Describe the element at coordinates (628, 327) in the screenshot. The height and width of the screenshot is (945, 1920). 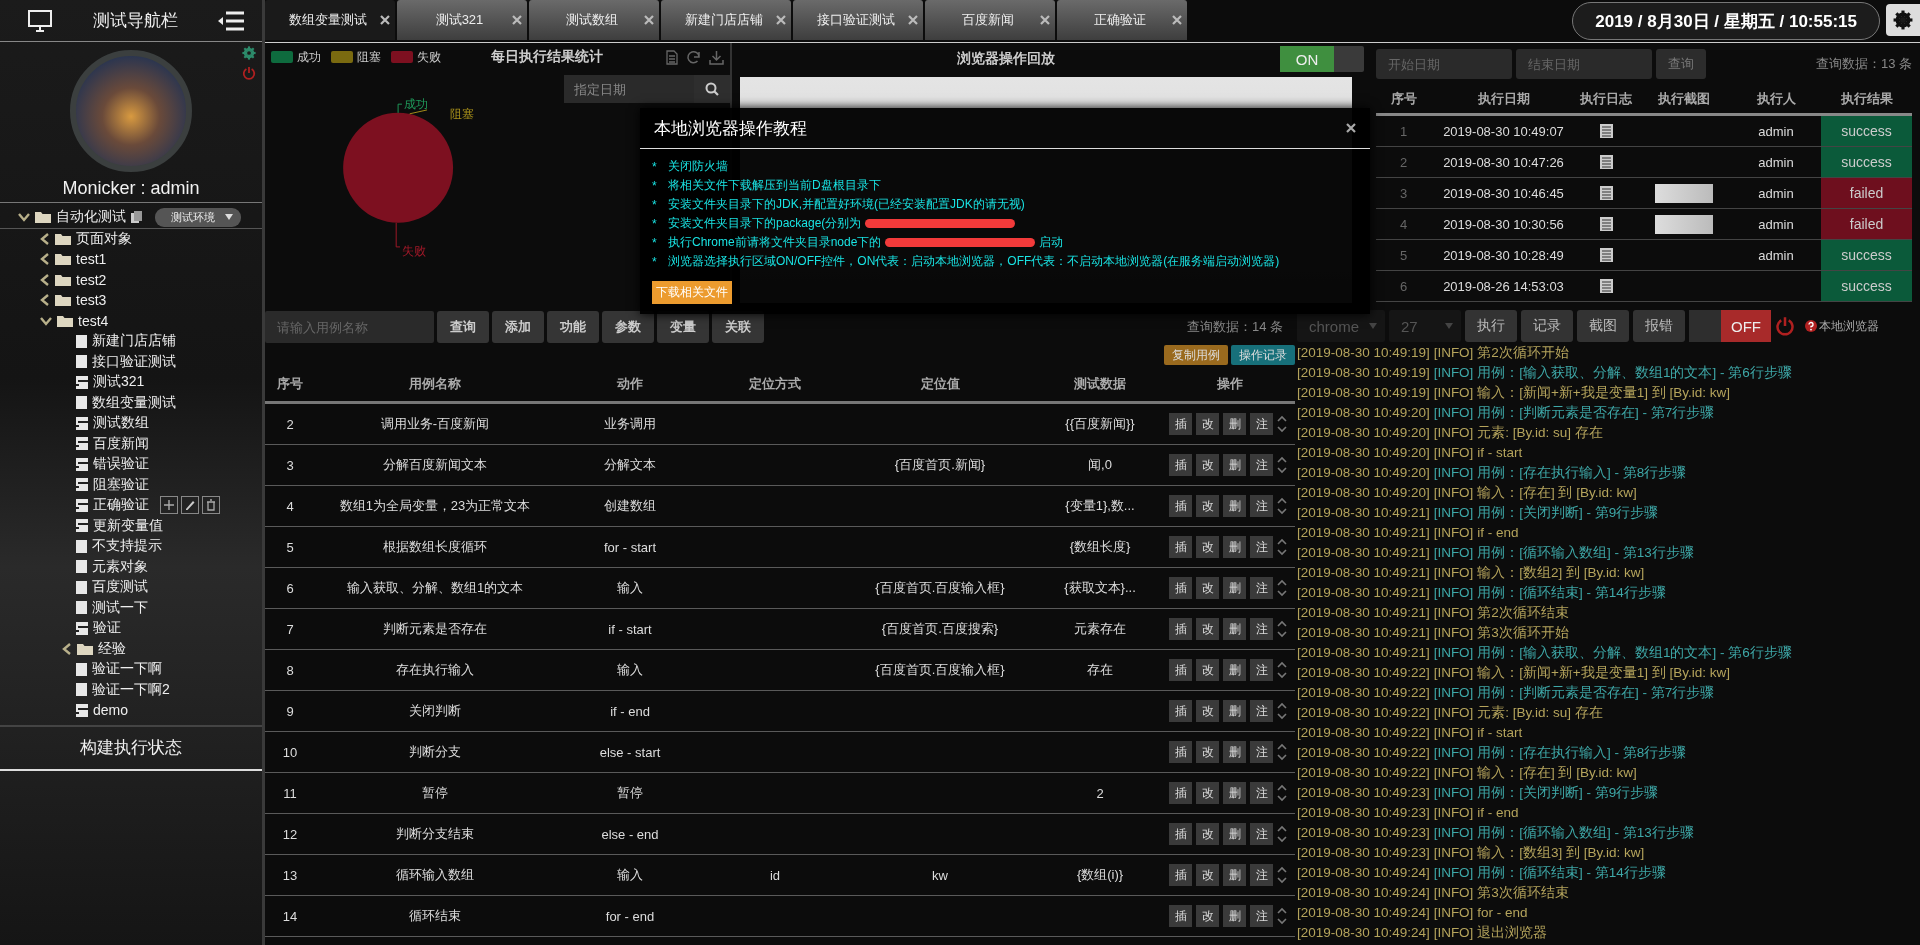
I see `toolbar-button: 参数` at that location.